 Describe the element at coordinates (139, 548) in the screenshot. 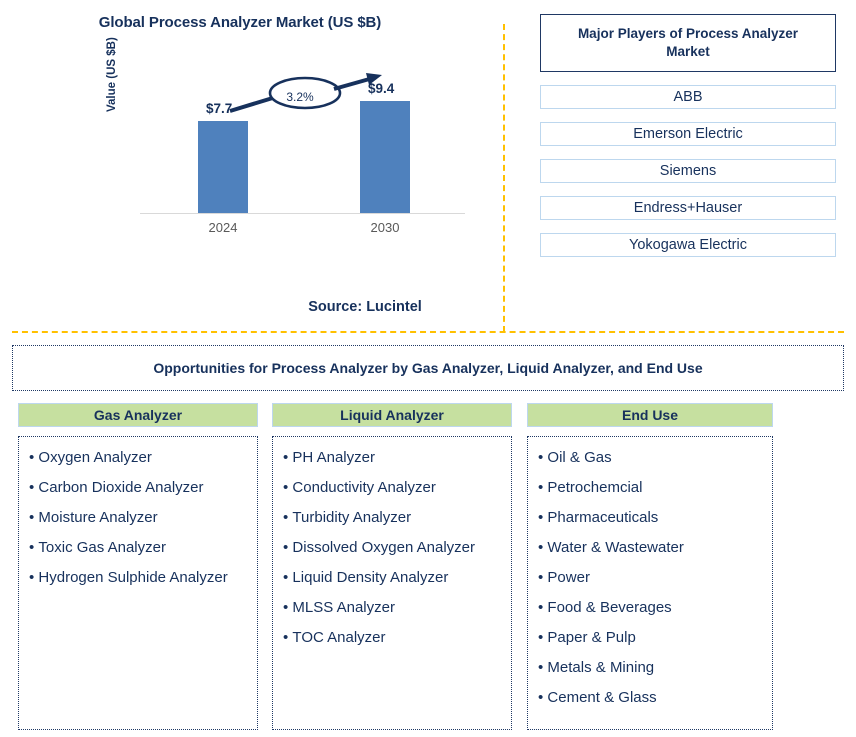

I see `list-item: Toxic Gas Analyzer` at that location.